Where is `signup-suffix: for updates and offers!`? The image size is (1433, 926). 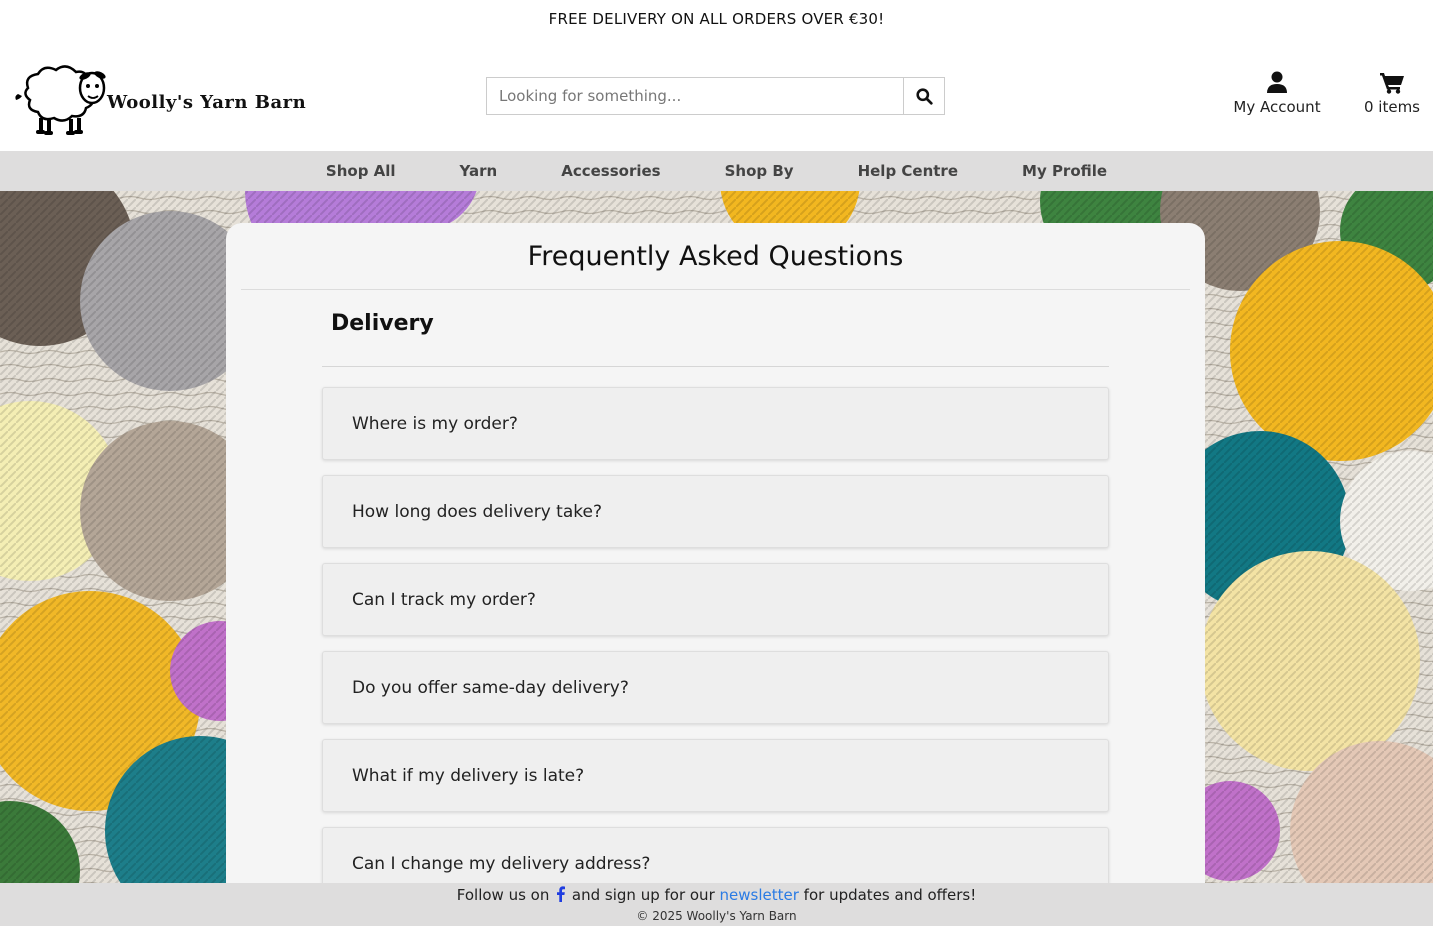 signup-suffix: for updates and offers! is located at coordinates (890, 895).